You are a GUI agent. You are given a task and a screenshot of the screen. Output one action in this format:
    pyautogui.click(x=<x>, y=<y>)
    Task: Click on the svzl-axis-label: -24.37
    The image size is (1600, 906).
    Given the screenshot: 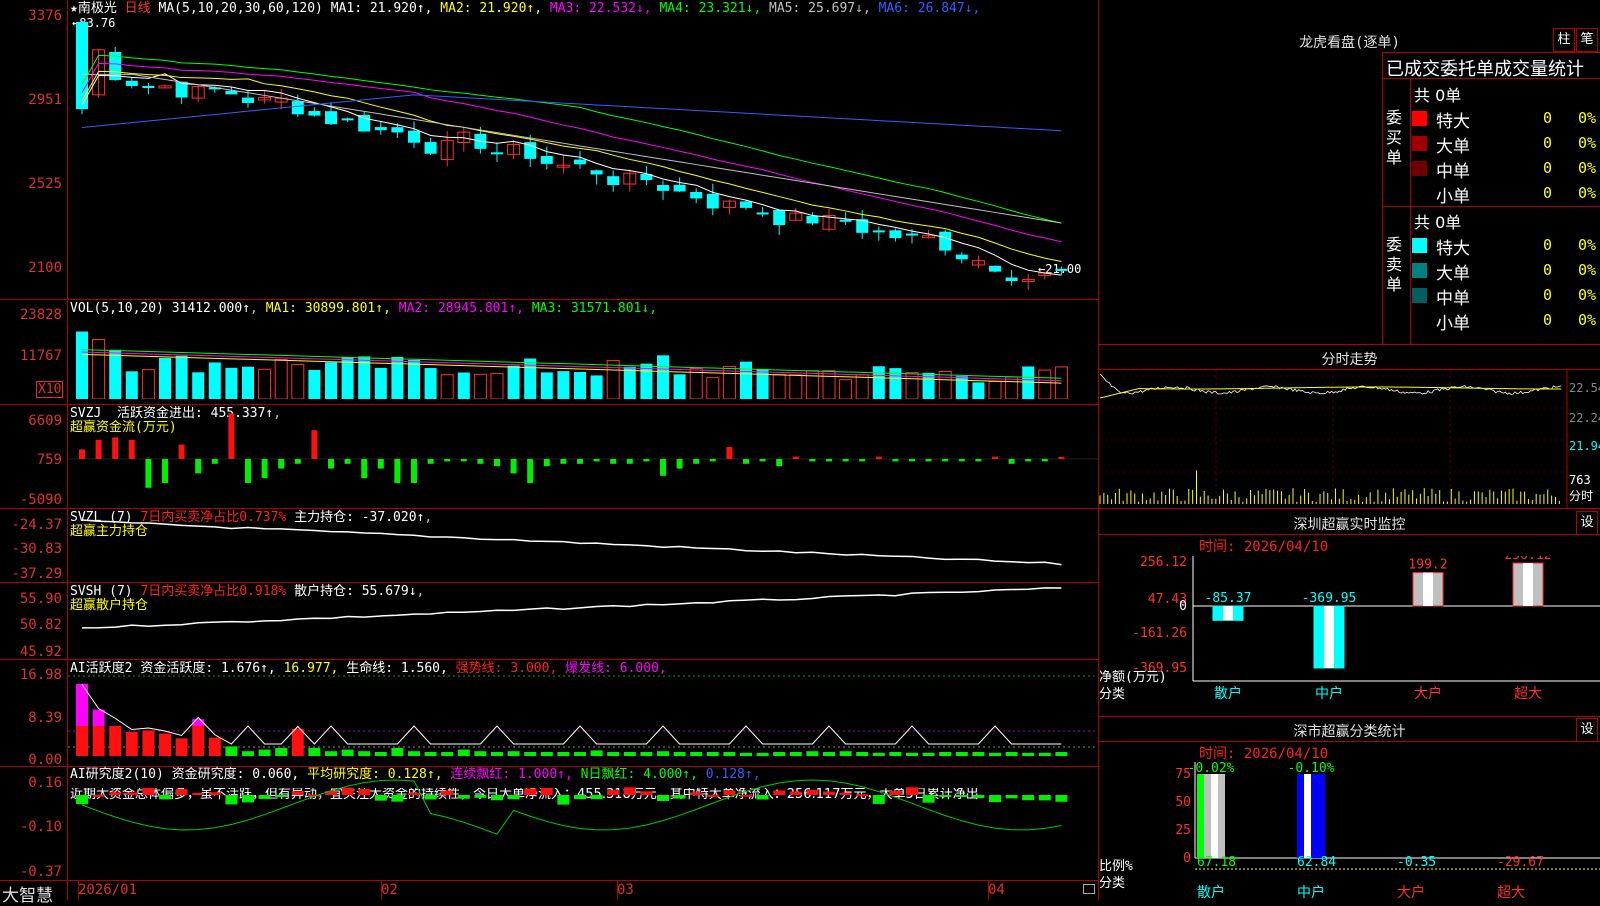 What is the action you would take?
    pyautogui.click(x=36, y=525)
    